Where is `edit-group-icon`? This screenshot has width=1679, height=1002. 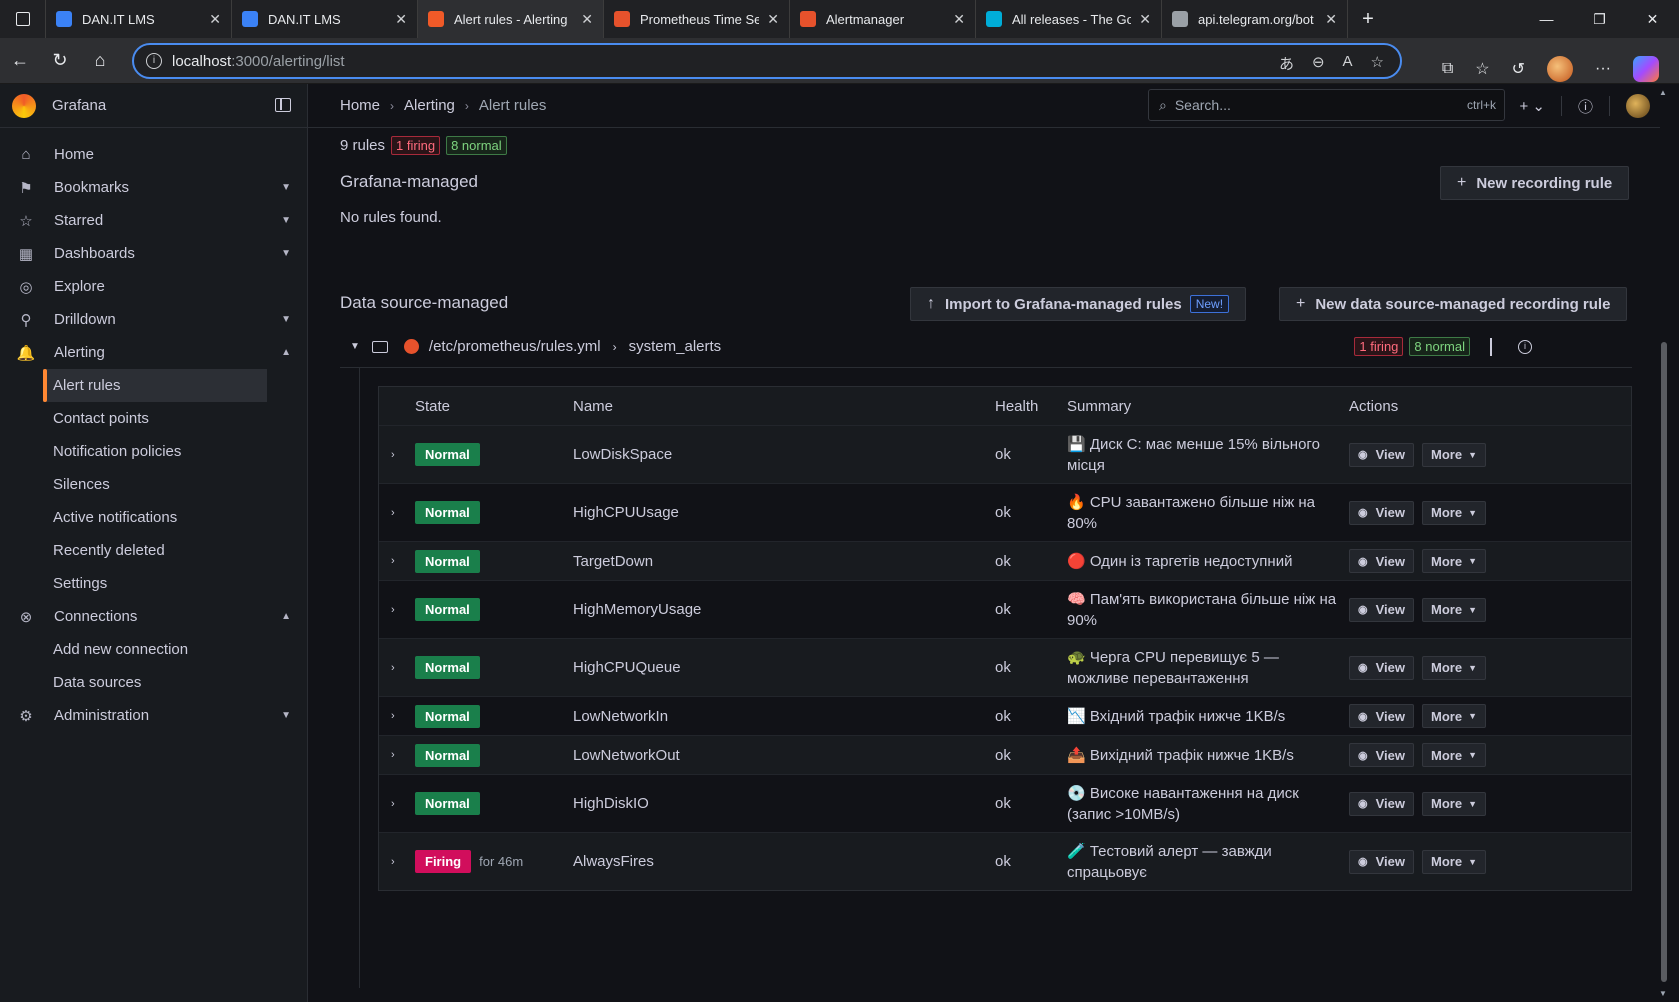 edit-group-icon is located at coordinates (1491, 346).